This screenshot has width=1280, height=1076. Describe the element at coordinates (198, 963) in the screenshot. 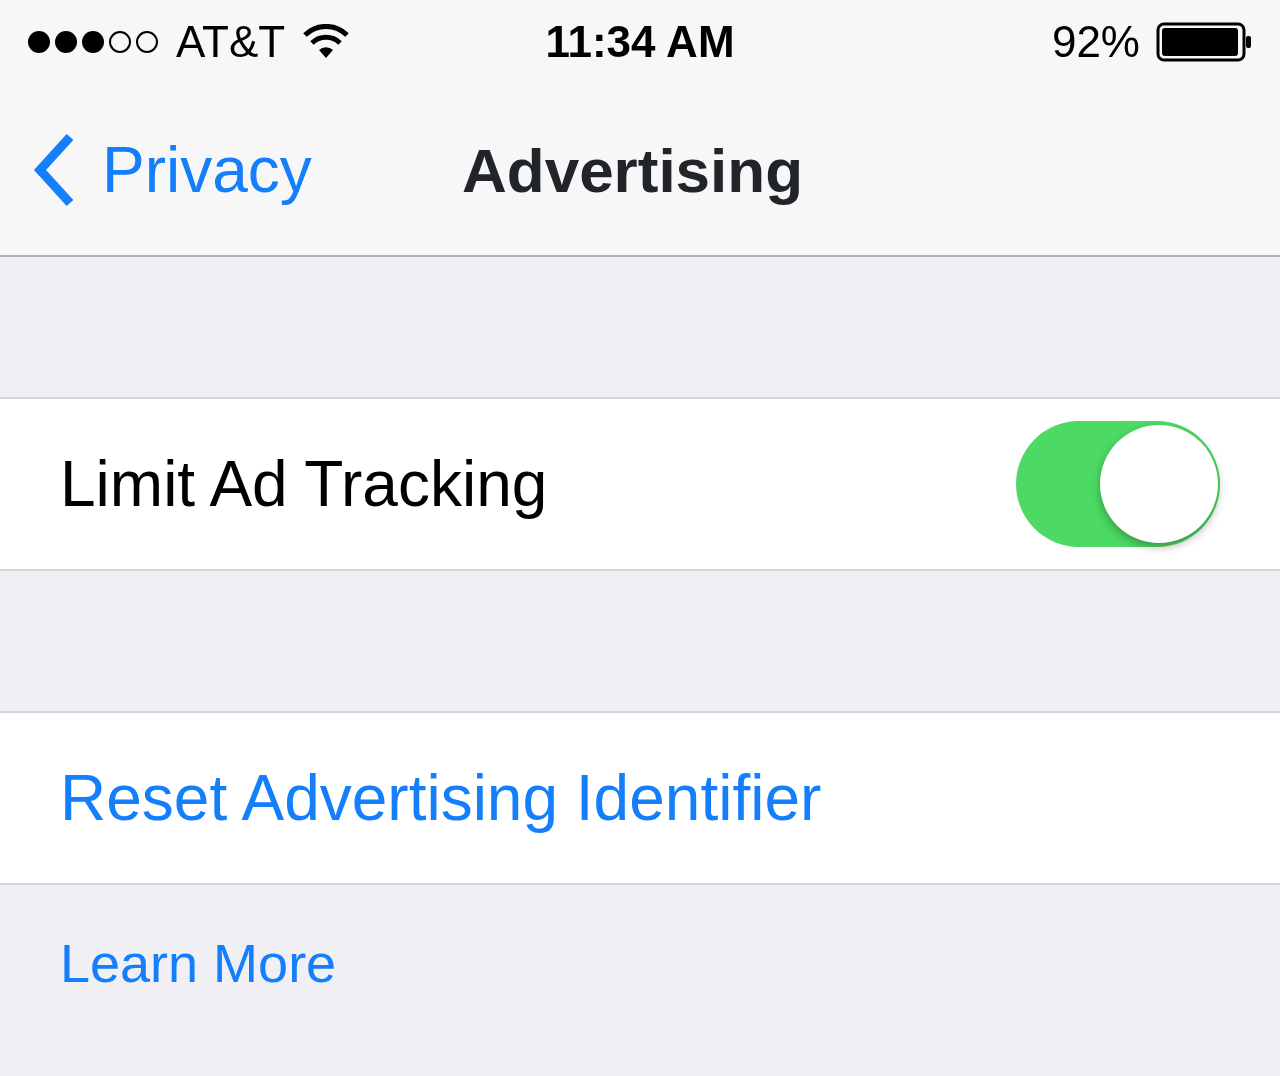

I see `learn-more-link: Learn More` at that location.